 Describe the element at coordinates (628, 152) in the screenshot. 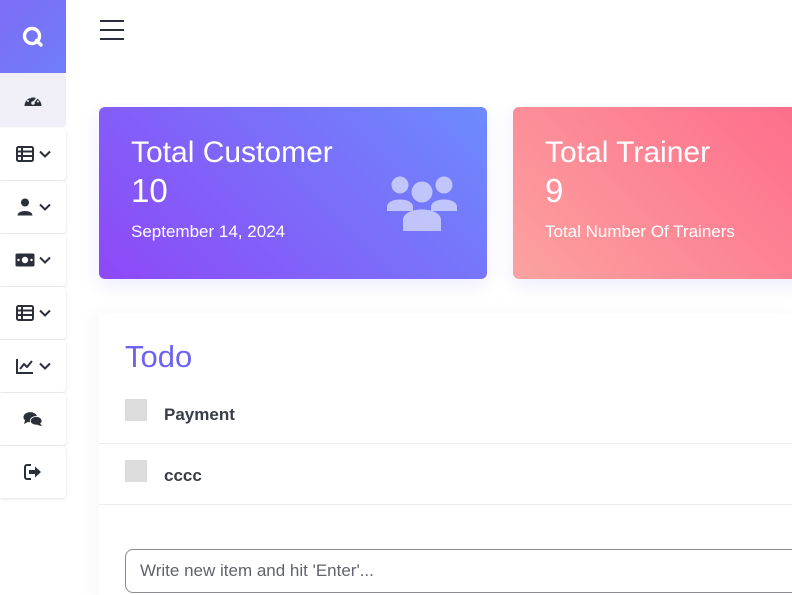

I see `card-title: Total Trainer` at that location.